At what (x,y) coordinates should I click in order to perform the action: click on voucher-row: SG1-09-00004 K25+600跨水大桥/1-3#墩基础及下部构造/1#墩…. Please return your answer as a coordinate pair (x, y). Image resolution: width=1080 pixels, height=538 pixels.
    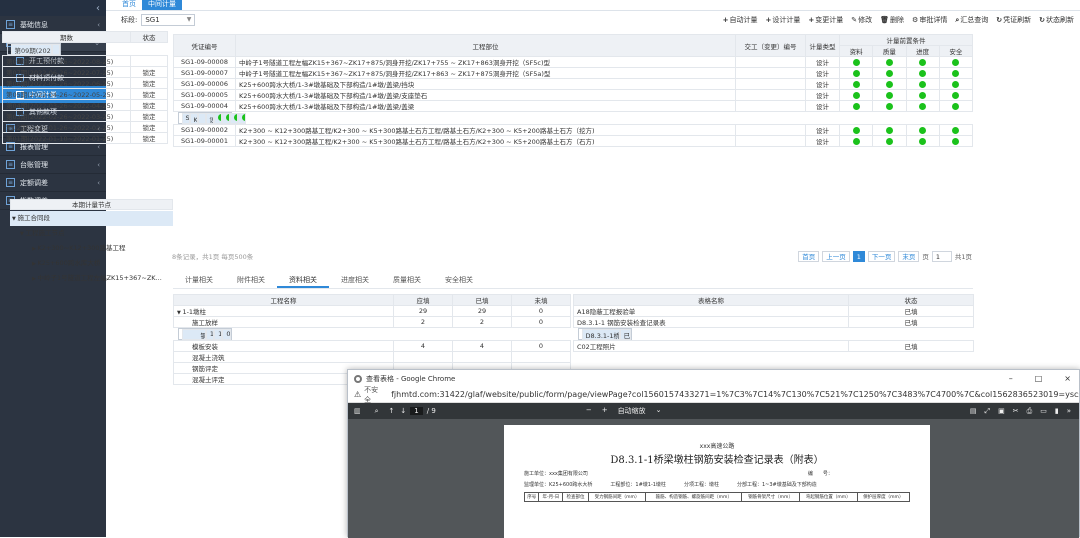
    Looking at the image, I should click on (573, 106).